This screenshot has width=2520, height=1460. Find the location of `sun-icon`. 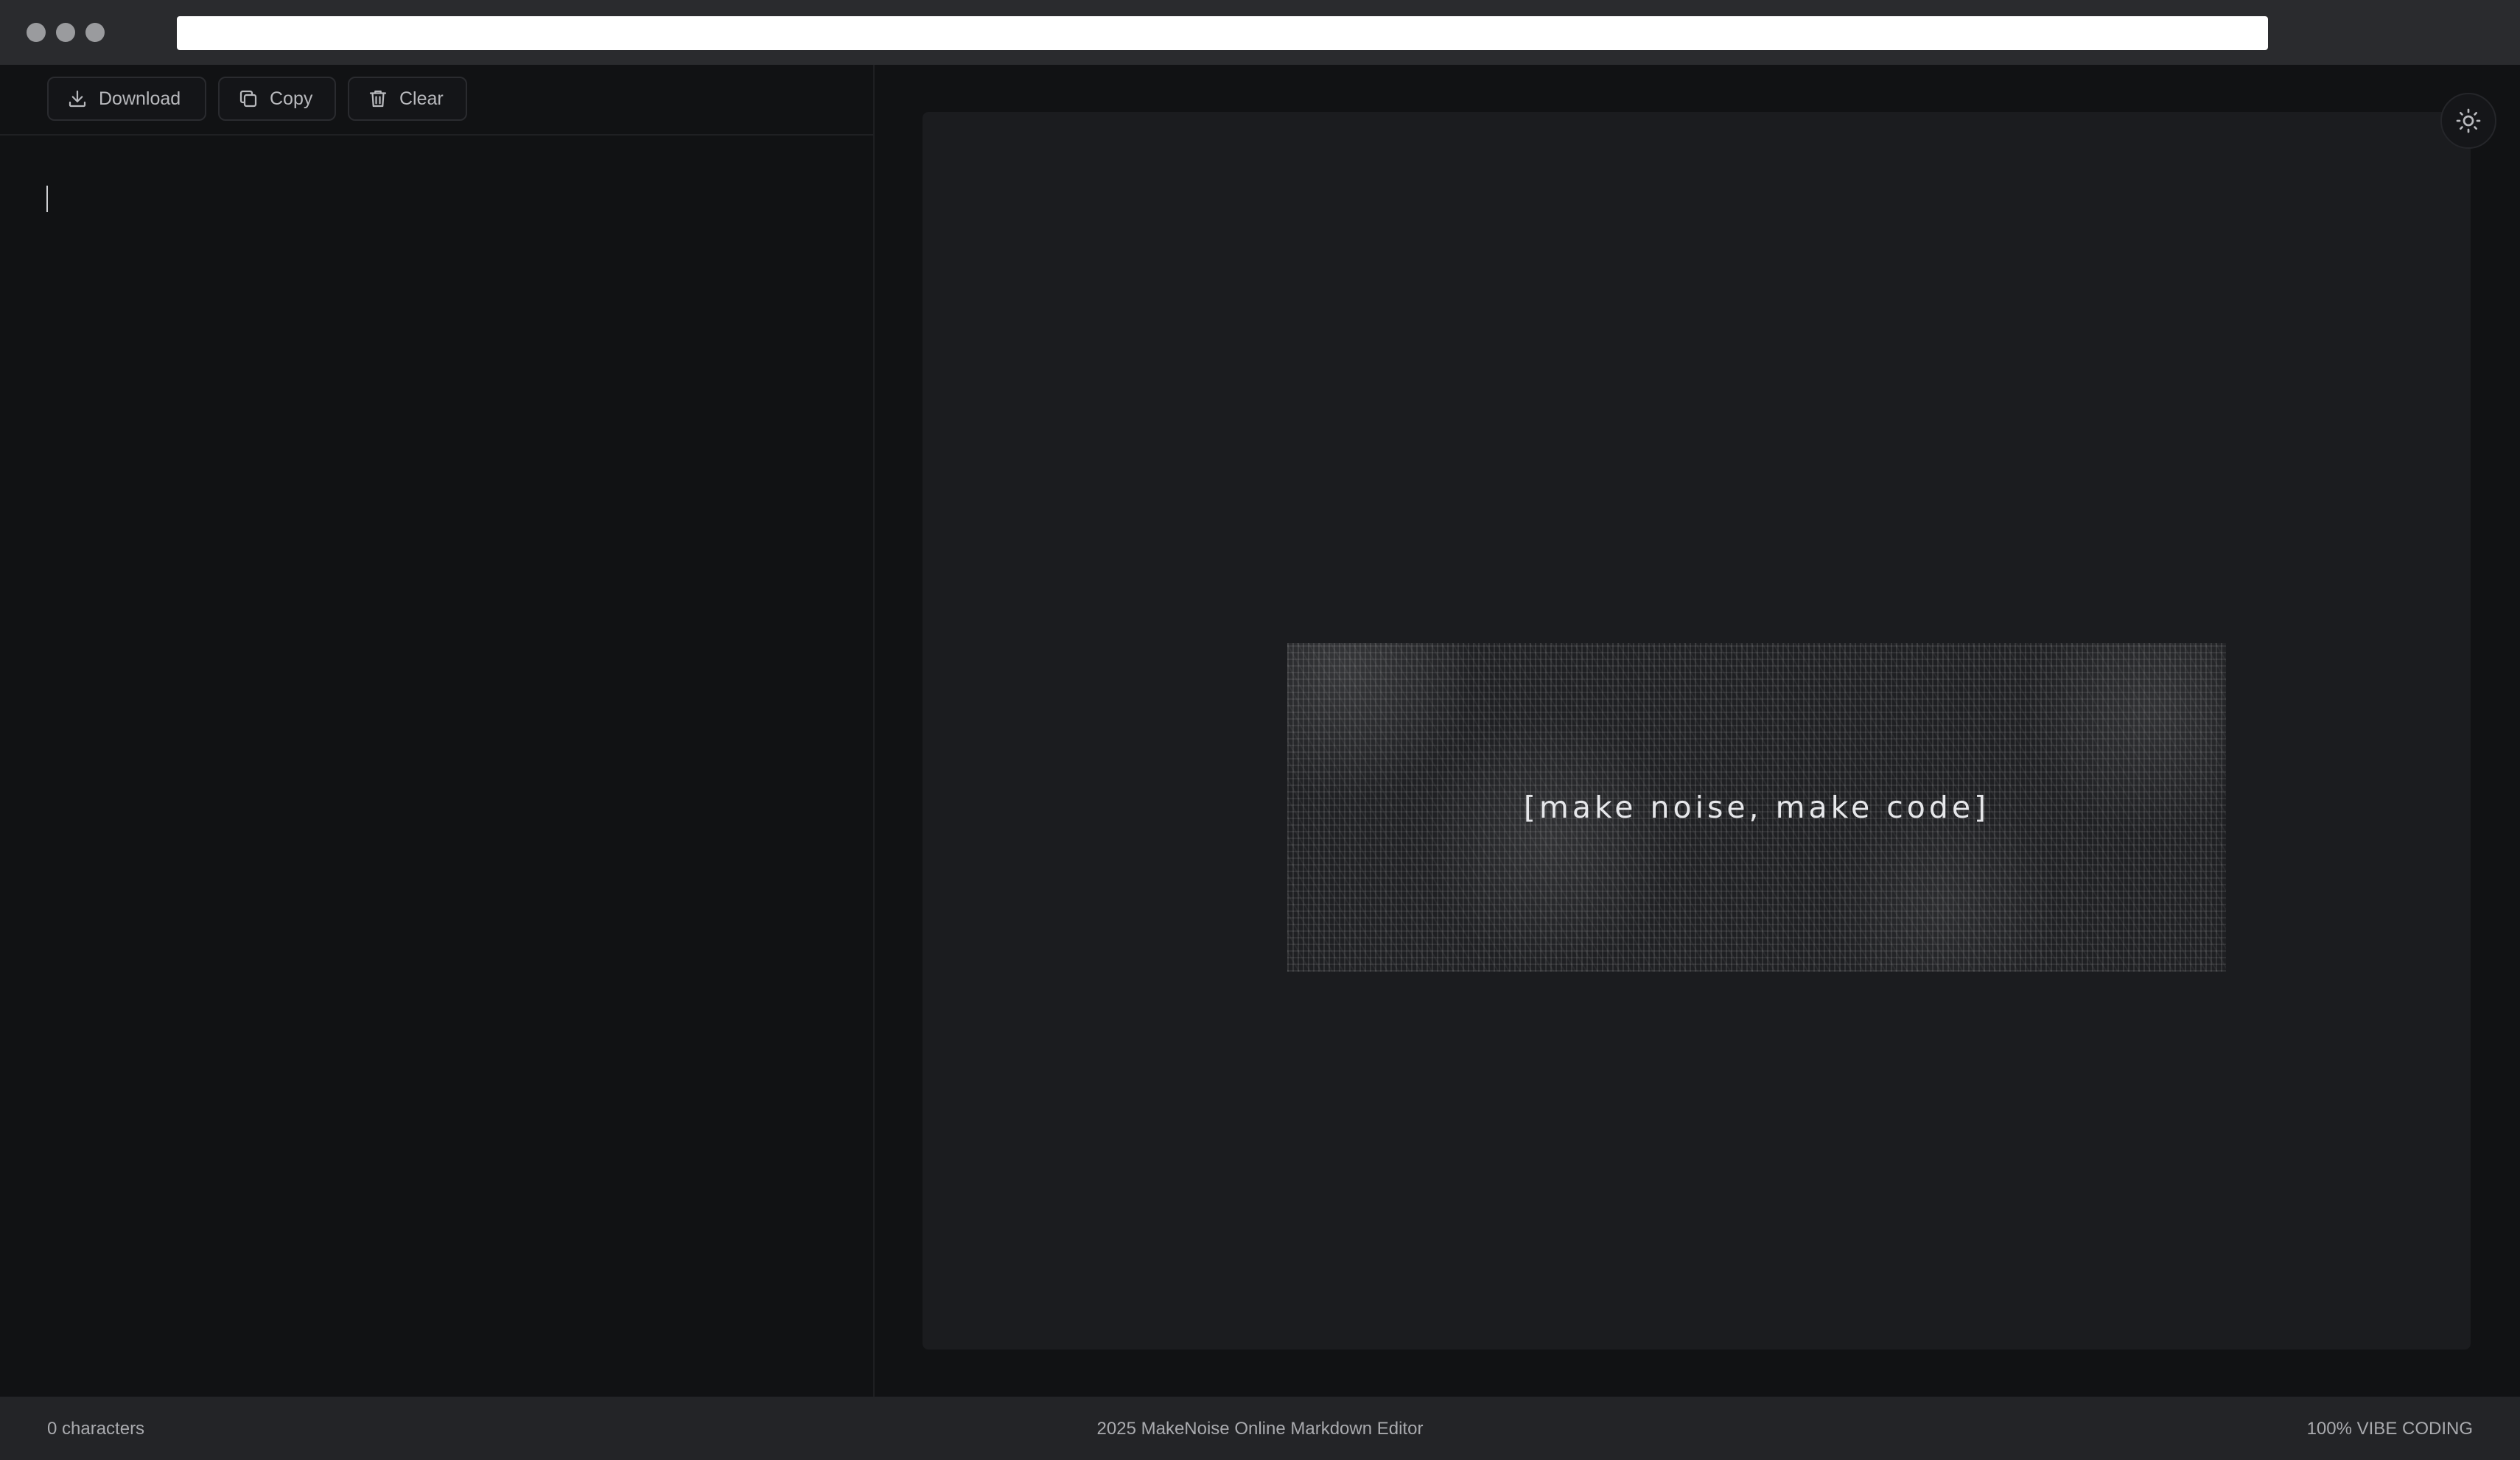

sun-icon is located at coordinates (2468, 120).